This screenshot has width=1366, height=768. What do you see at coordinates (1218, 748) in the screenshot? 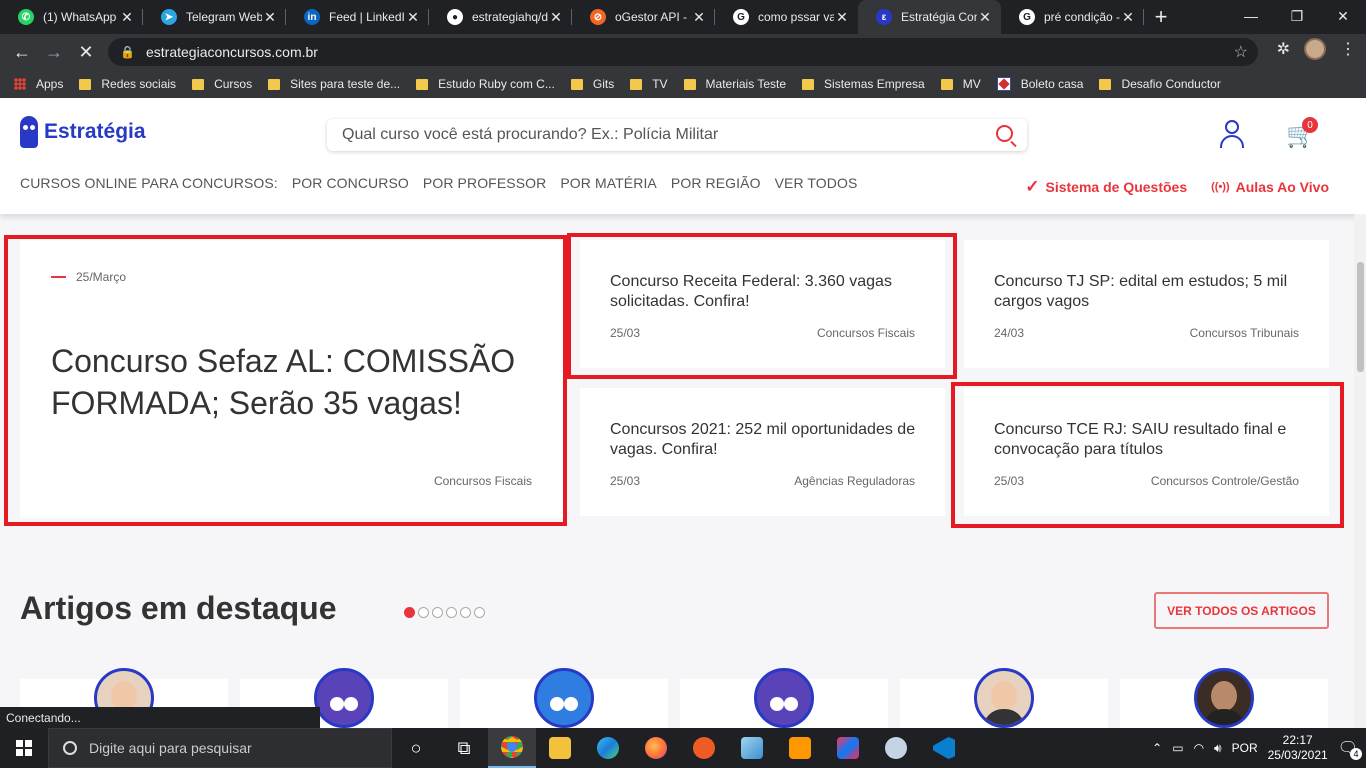
I see `volume-icon: 🔊︎` at bounding box center [1218, 748].